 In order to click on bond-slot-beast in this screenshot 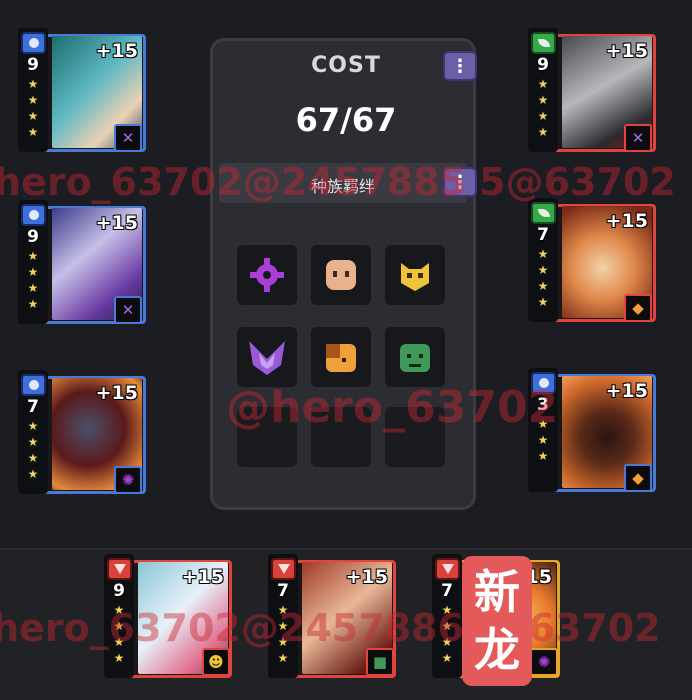, I will do `click(341, 357)`.